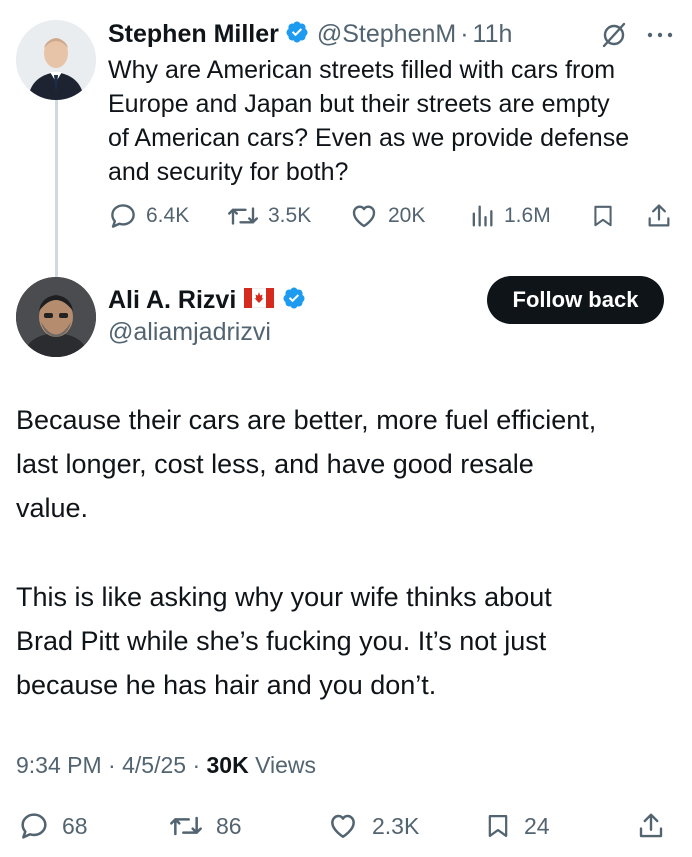 The width and height of the screenshot is (692, 857). I want to click on like-button: 2.3K, so click(372, 826).